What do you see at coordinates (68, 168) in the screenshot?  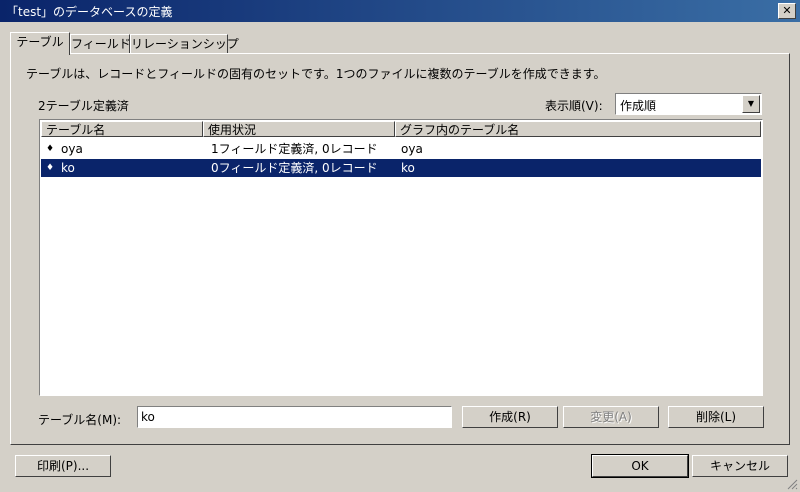 I see `table-name-cell: ko` at bounding box center [68, 168].